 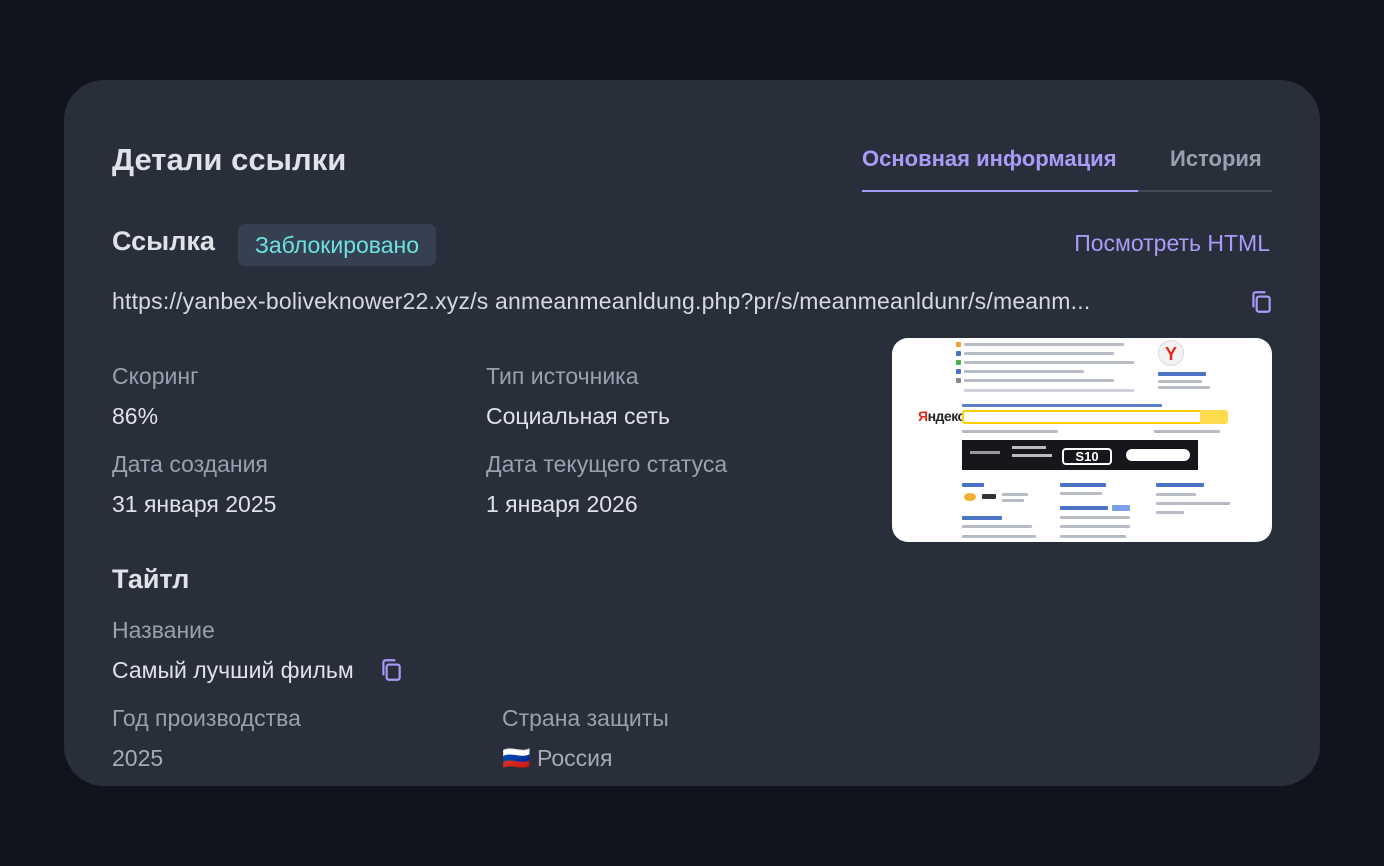 What do you see at coordinates (229, 159) in the screenshot?
I see `page-title: Детали ссылки` at bounding box center [229, 159].